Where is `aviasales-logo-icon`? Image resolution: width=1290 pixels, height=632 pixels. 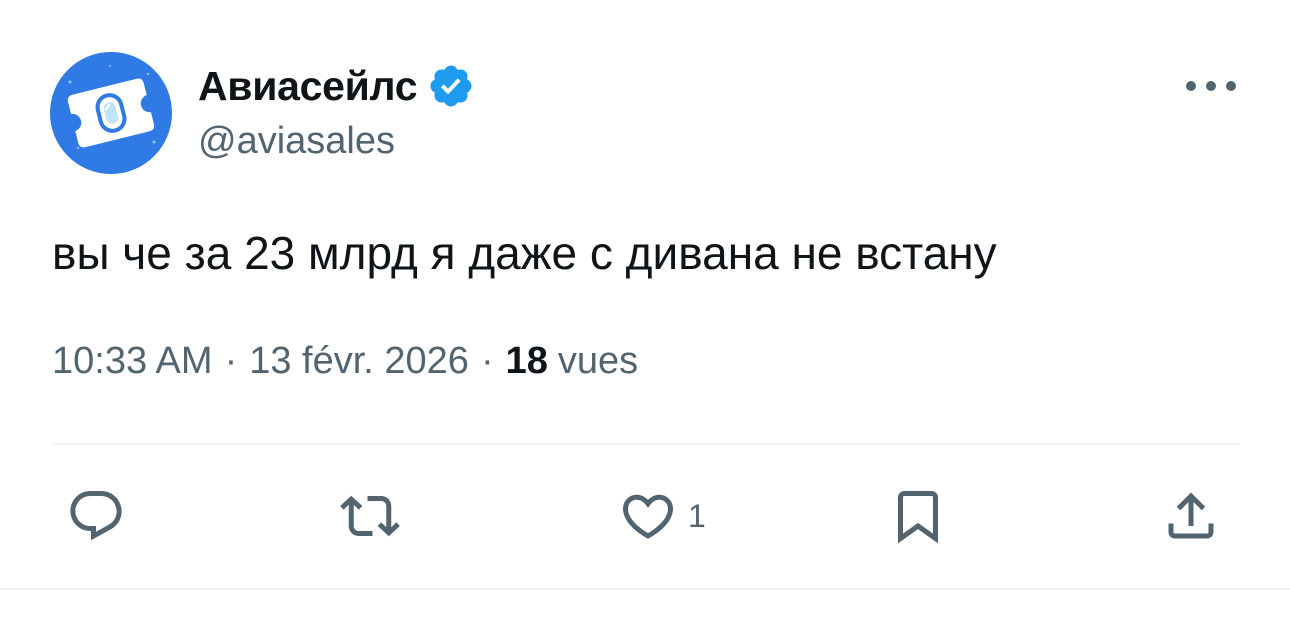
aviasales-logo-icon is located at coordinates (111, 107).